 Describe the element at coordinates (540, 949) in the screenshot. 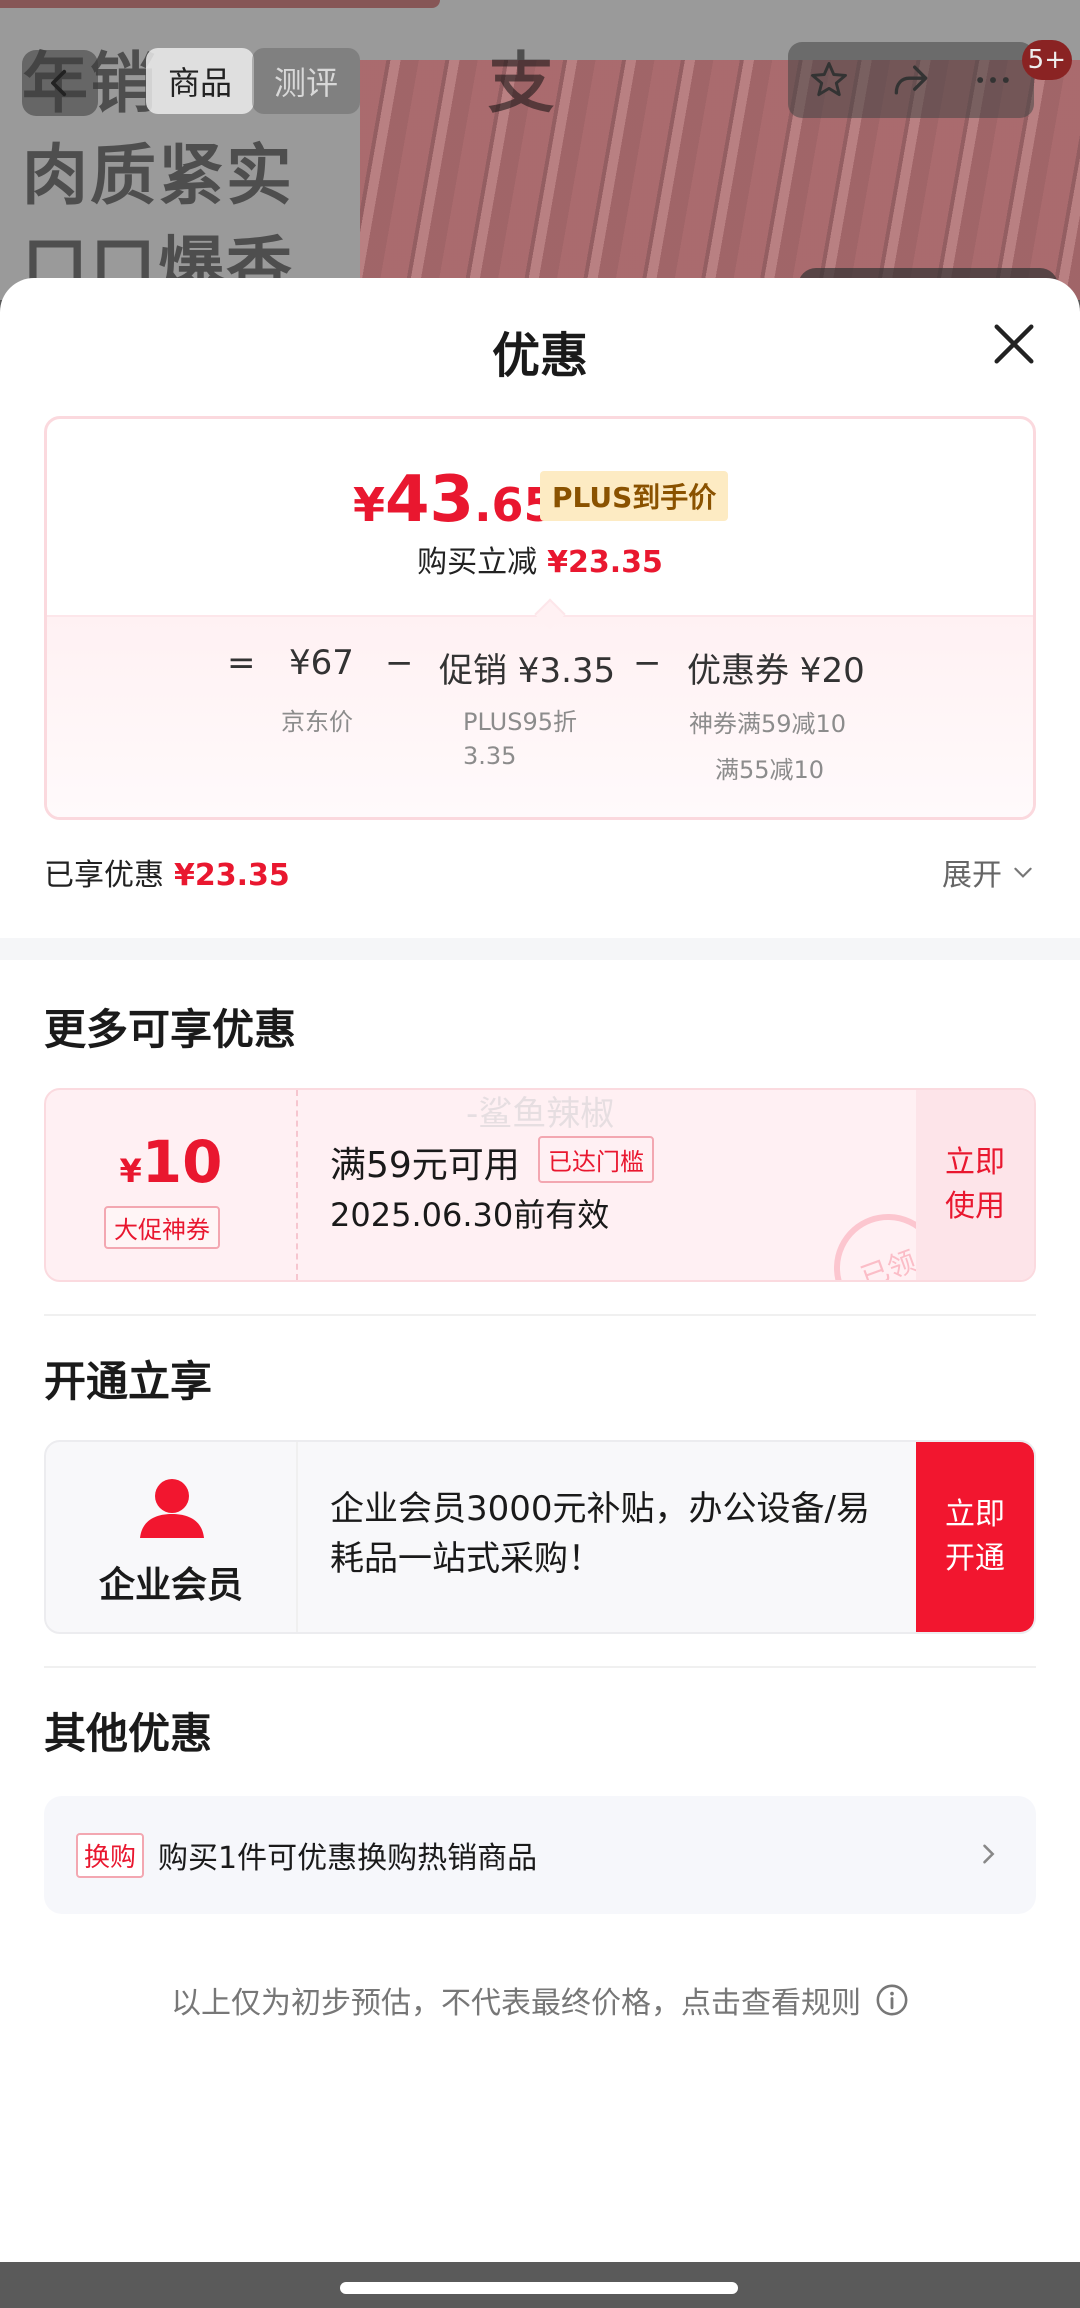

I see `section-divider` at that location.